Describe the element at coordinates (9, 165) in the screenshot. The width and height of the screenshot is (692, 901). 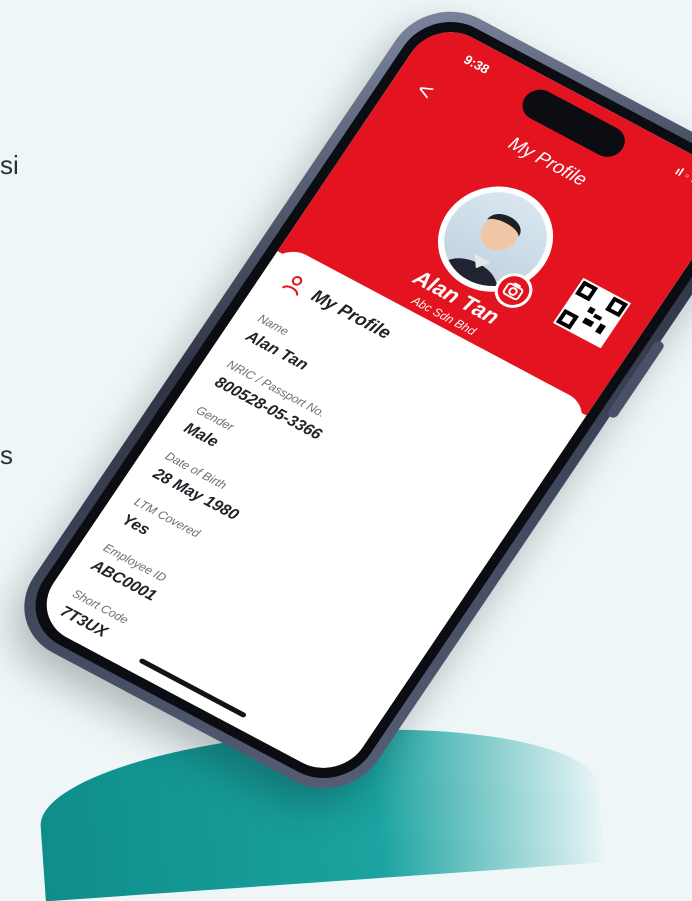
I see `background-text-top: si` at that location.